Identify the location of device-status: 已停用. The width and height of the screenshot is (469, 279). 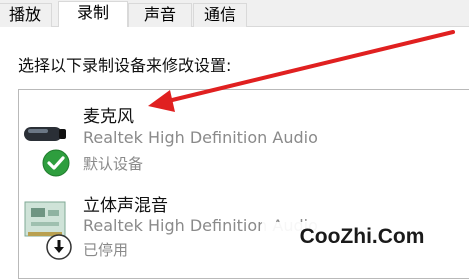
(106, 250).